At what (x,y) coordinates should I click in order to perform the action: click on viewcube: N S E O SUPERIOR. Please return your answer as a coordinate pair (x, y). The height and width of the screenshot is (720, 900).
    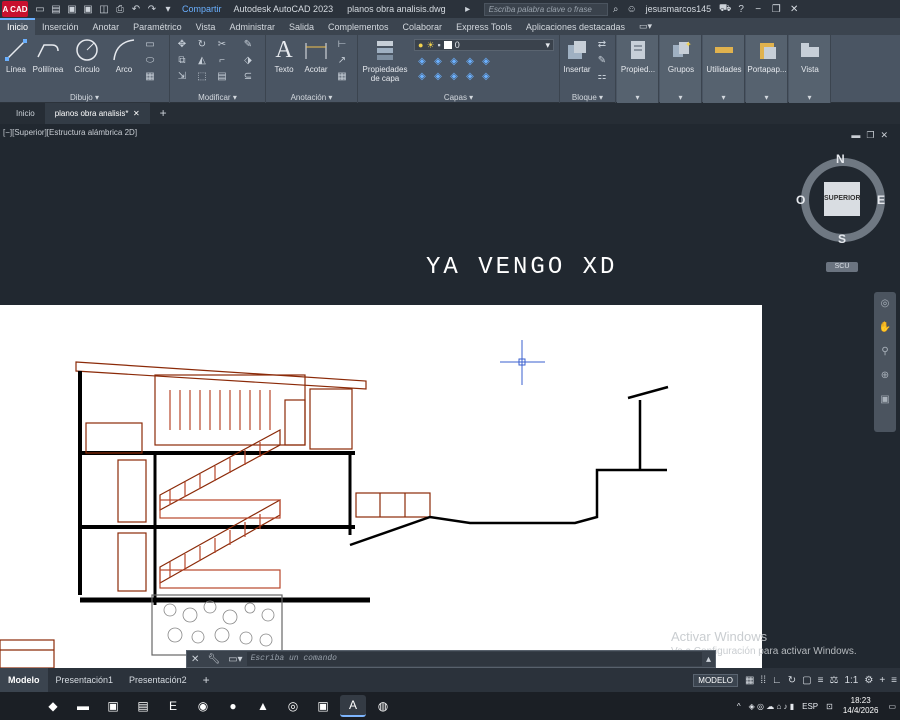
    Looking at the image, I should click on (842, 199).